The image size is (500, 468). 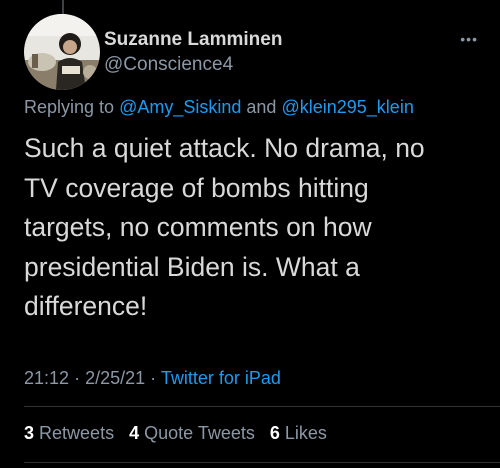 I want to click on retweets-count: 3, so click(x=29, y=433).